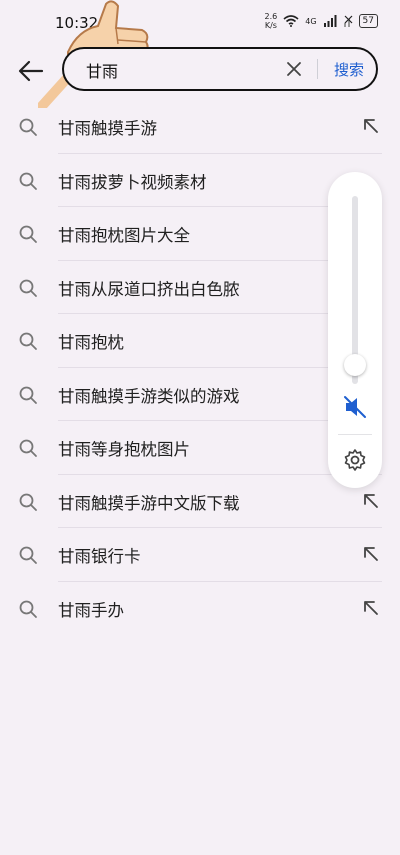 This screenshot has width=400, height=855. What do you see at coordinates (200, 127) in the screenshot?
I see `list-item: 甘雨触摸手游` at bounding box center [200, 127].